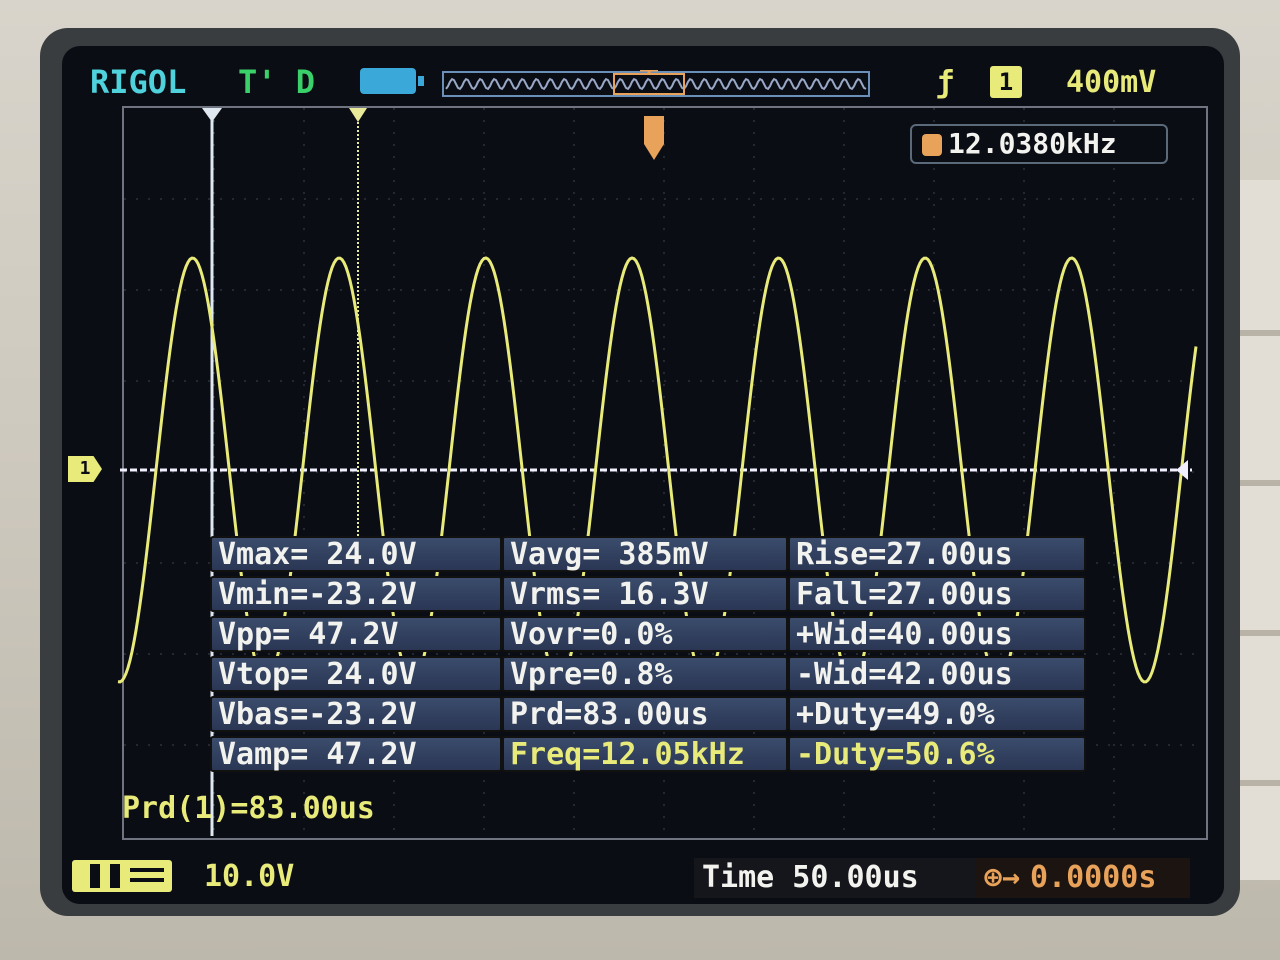 This screenshot has height=960, width=1280. What do you see at coordinates (937, 554) in the screenshot?
I see `measurement-cell: Rise=27.00us` at bounding box center [937, 554].